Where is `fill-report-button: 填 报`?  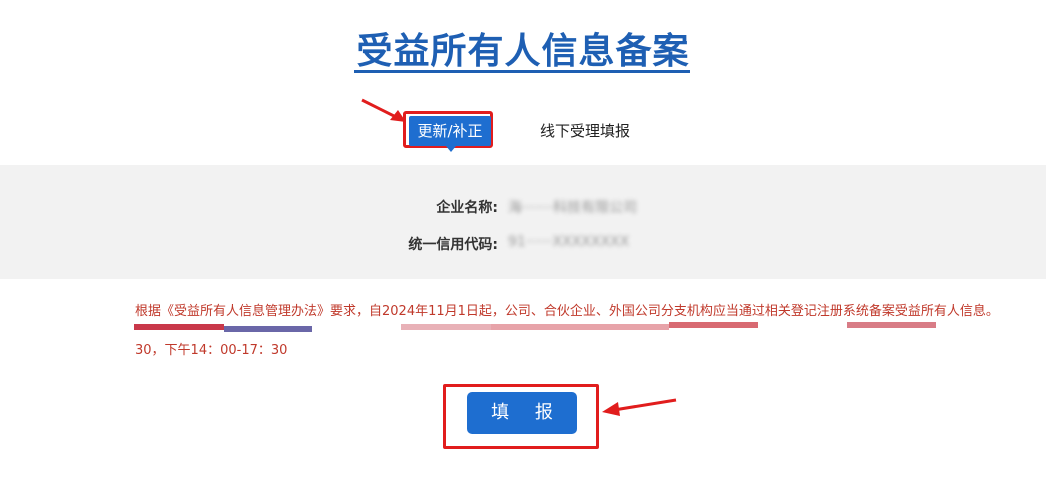 fill-report-button: 填 报 is located at coordinates (522, 413).